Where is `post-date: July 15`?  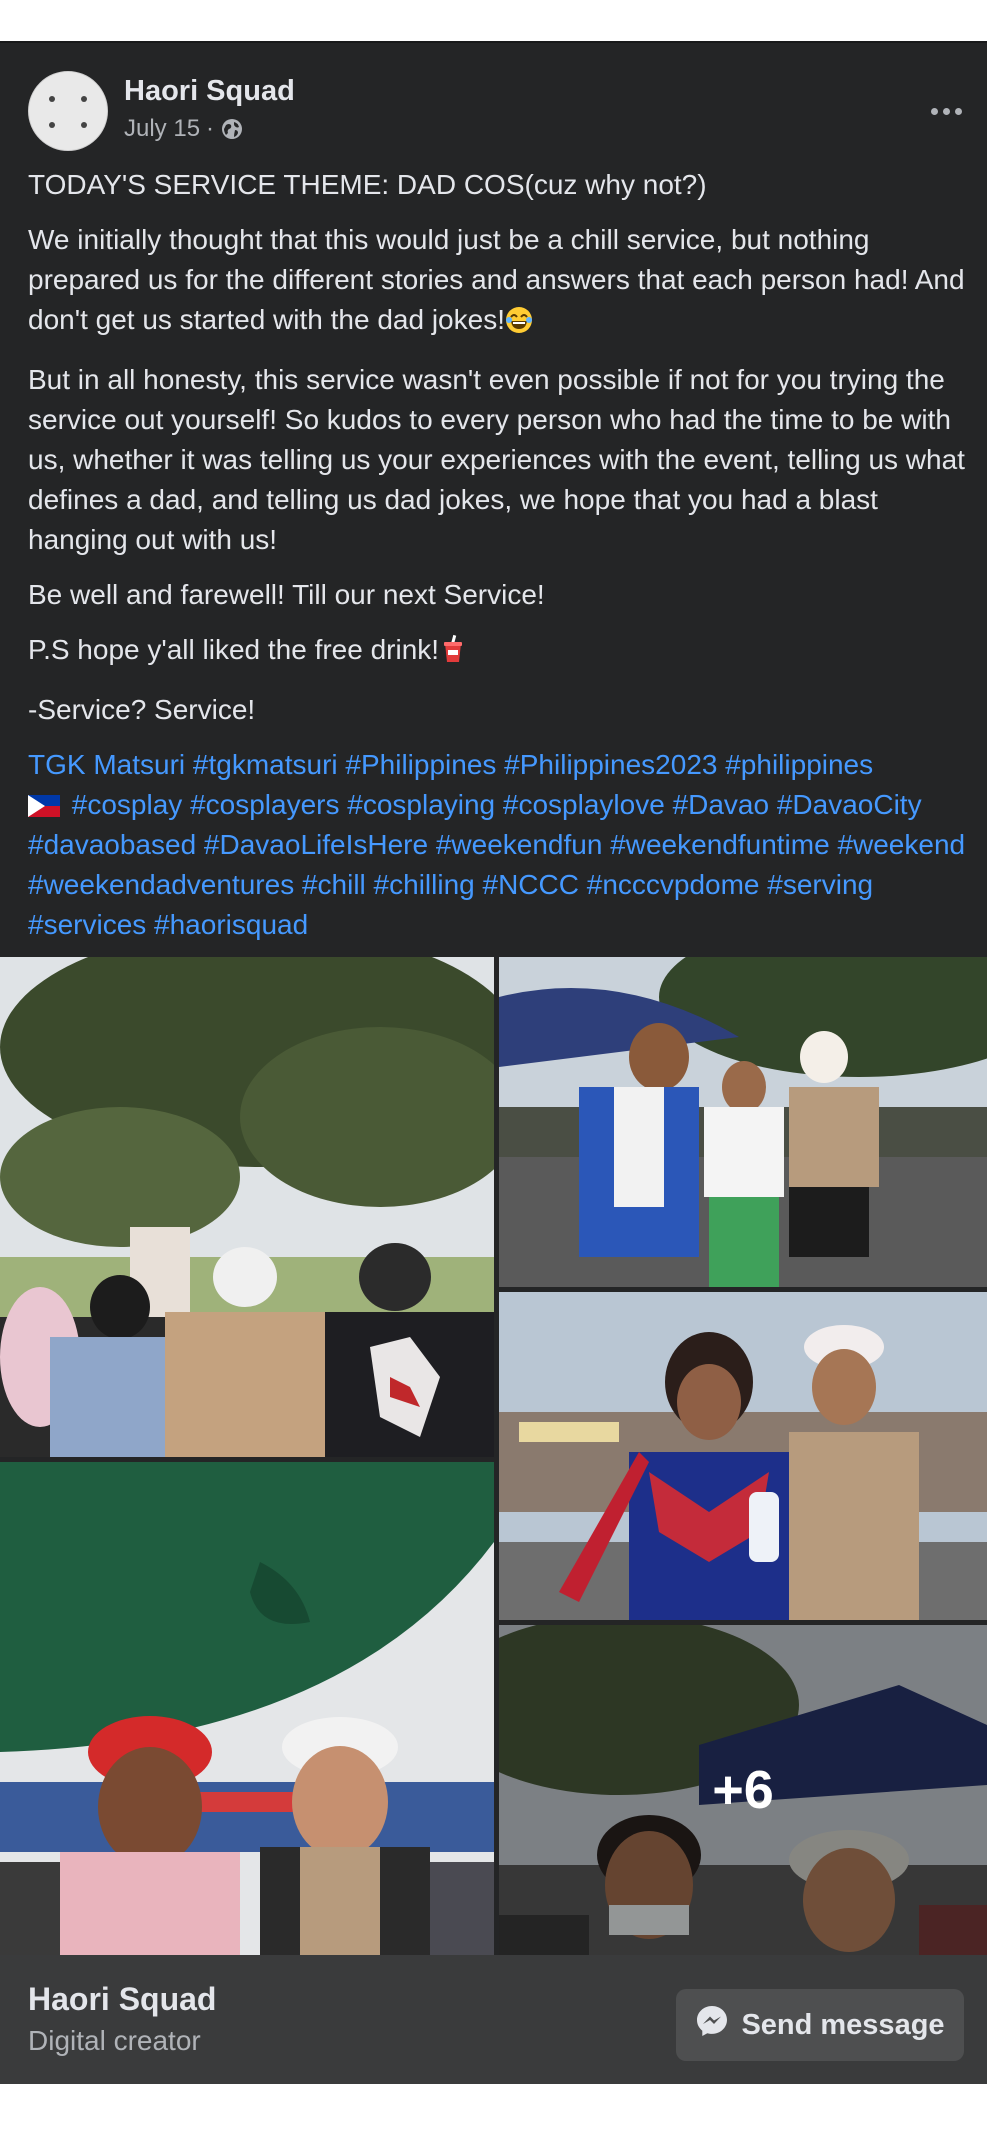
post-date: July 15 is located at coordinates (162, 129).